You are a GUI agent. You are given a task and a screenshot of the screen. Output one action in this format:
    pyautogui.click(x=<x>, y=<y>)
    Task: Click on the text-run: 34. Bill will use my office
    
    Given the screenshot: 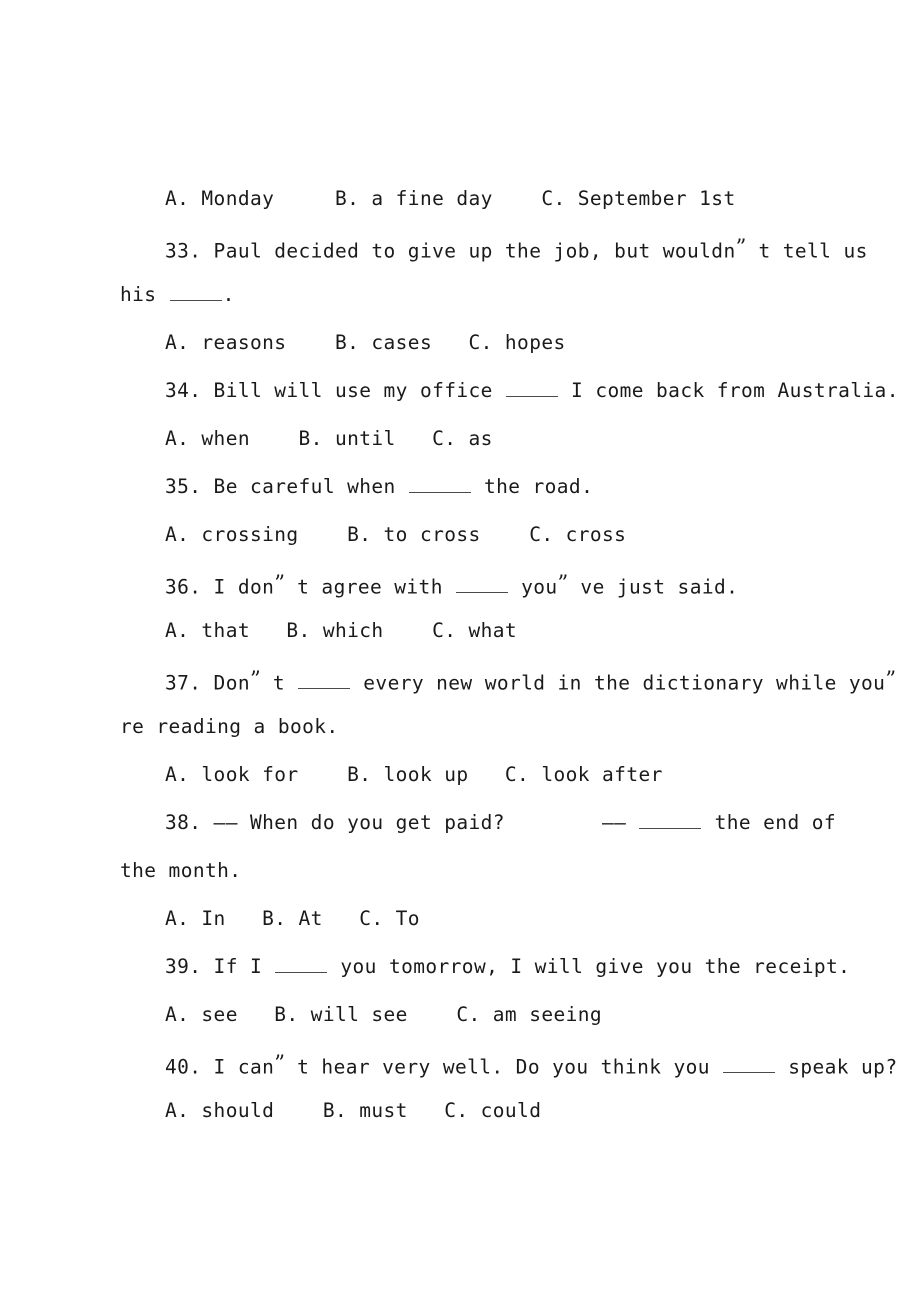 What is the action you would take?
    pyautogui.click(x=335, y=390)
    